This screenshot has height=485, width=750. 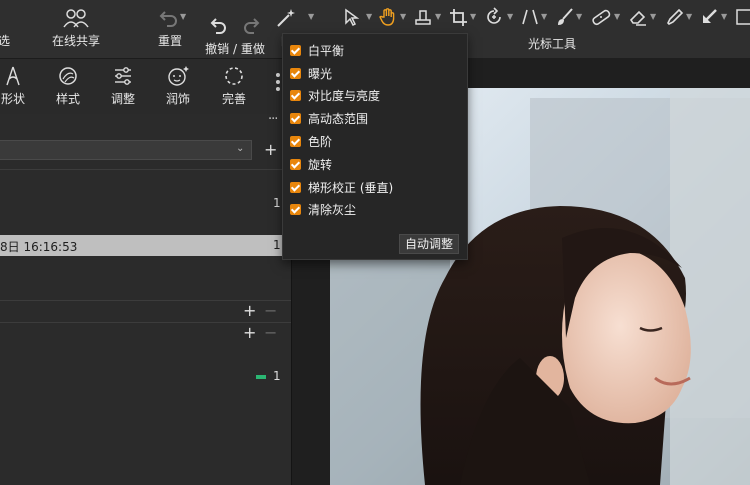 I want to click on menu-item-label: 梯形校正 (垂直), so click(x=351, y=187).